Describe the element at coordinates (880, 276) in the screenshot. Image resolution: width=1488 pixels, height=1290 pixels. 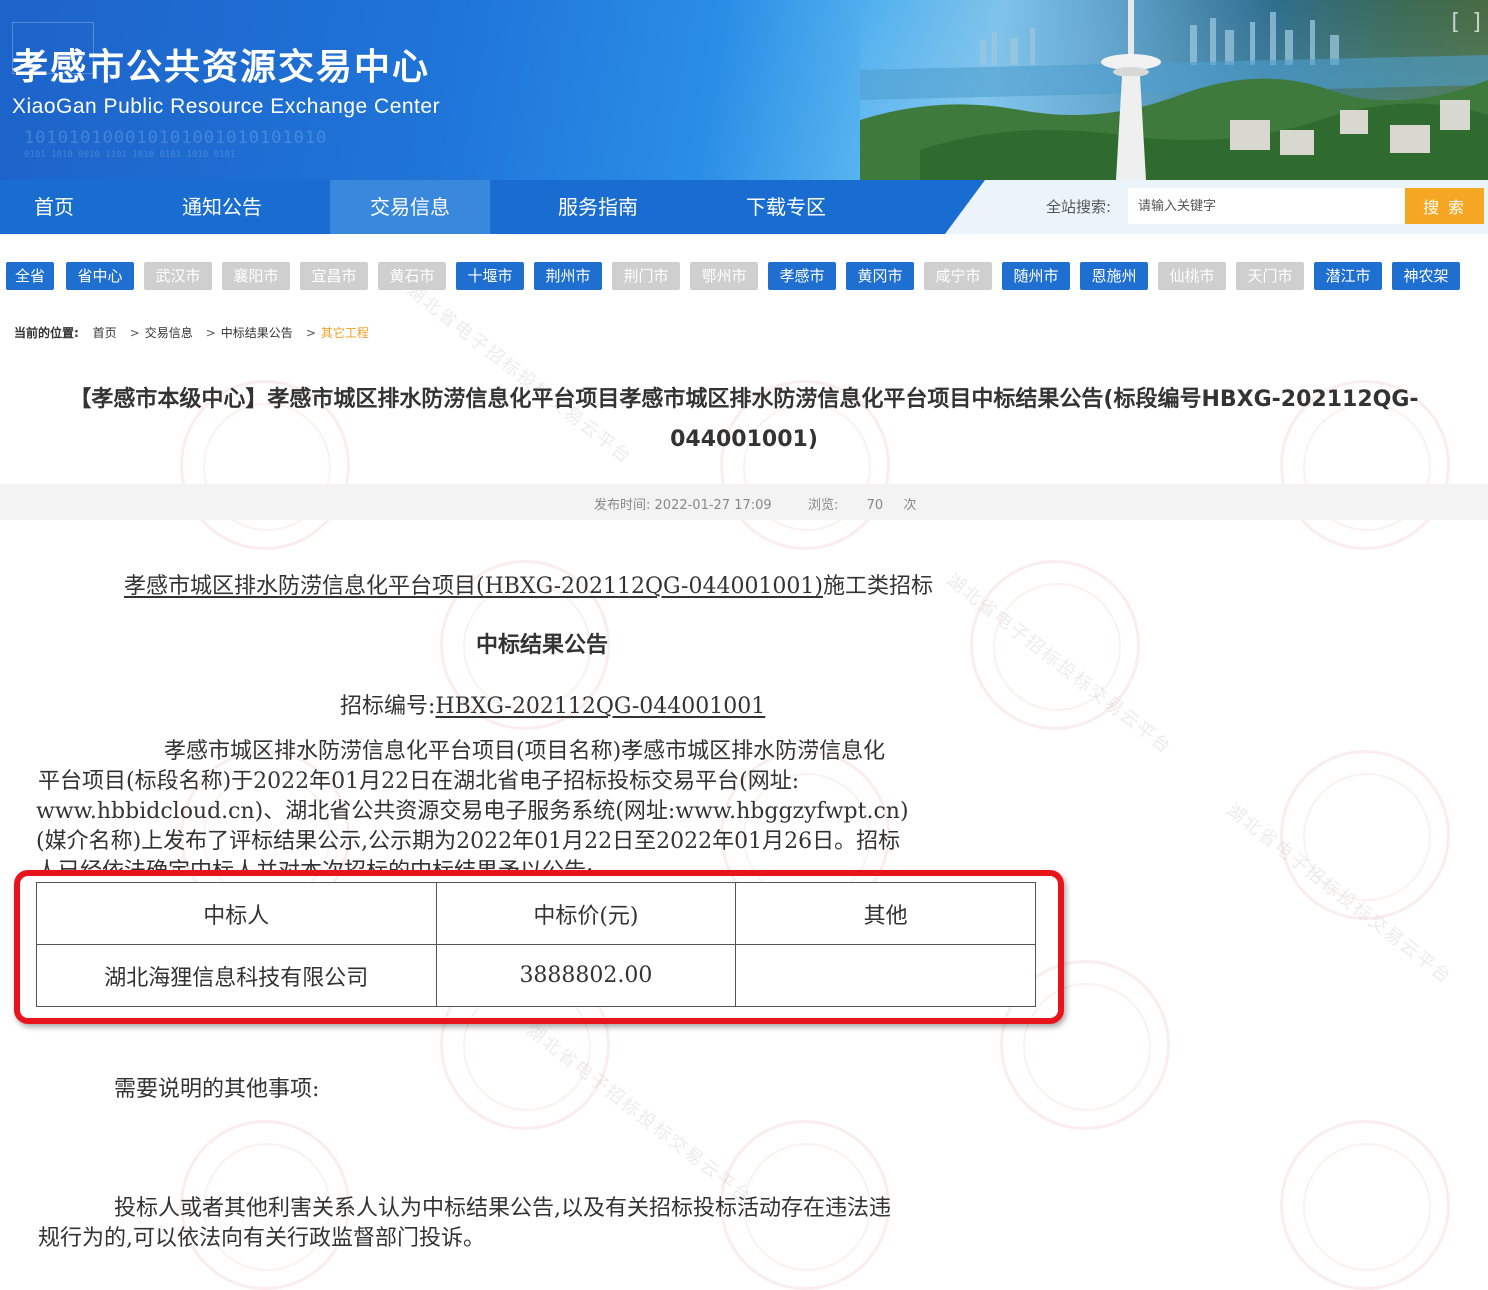
I see `region-tab: 黄冈市` at that location.